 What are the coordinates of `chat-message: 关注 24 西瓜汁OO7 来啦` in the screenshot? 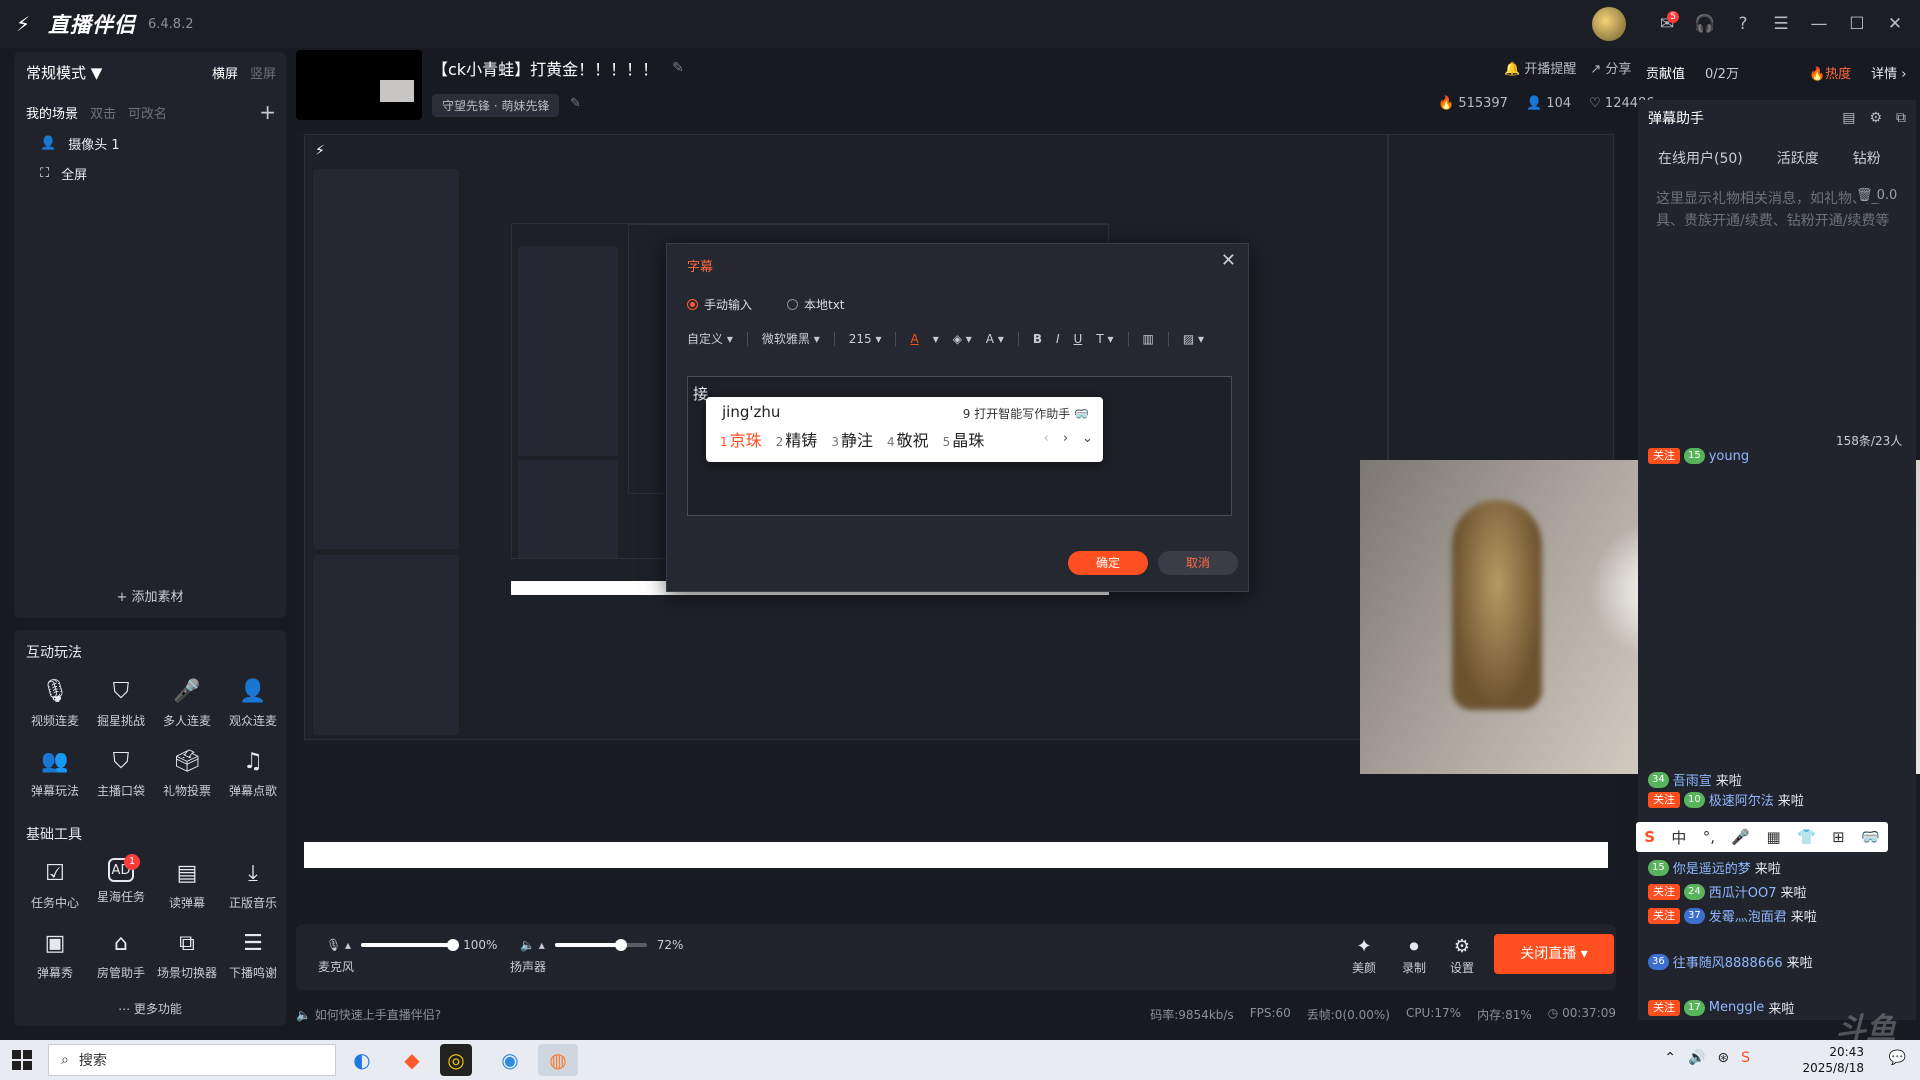 It's located at (1782, 891).